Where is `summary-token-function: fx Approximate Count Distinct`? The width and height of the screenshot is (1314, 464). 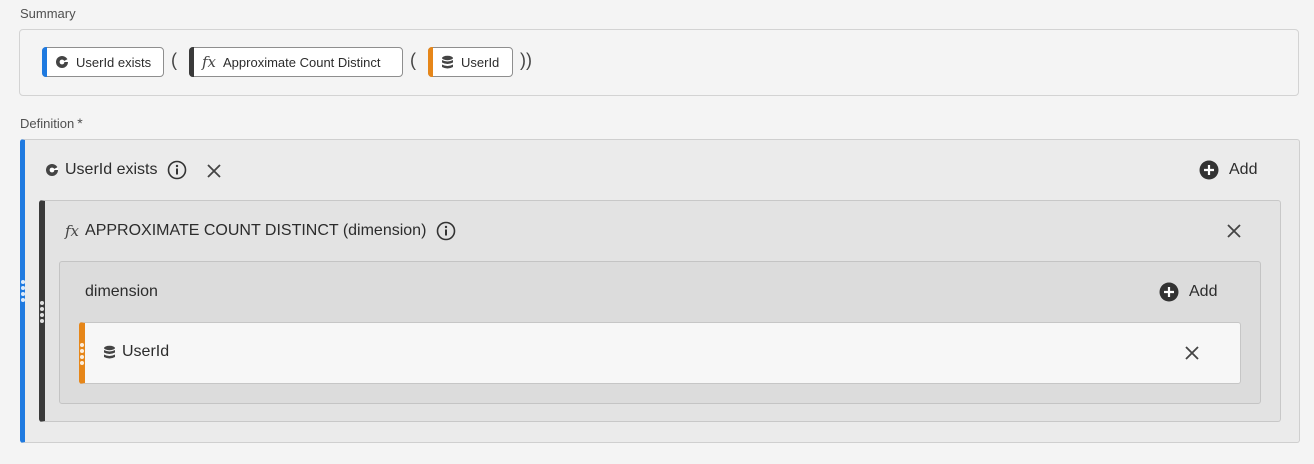
summary-token-function: fx Approximate Count Distinct is located at coordinates (296, 62).